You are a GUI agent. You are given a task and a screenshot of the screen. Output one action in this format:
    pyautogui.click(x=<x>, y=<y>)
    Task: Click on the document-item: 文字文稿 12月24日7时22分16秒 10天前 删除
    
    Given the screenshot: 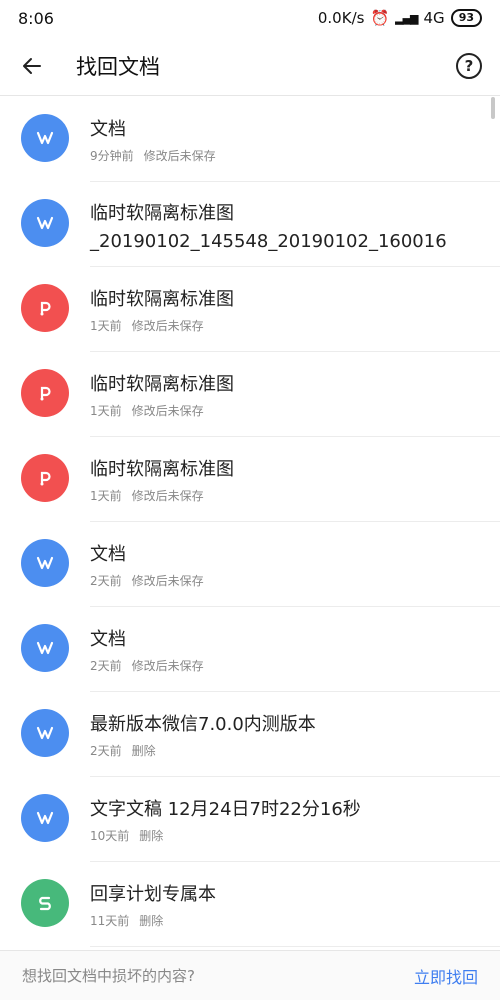 What is the action you would take?
    pyautogui.click(x=250, y=819)
    